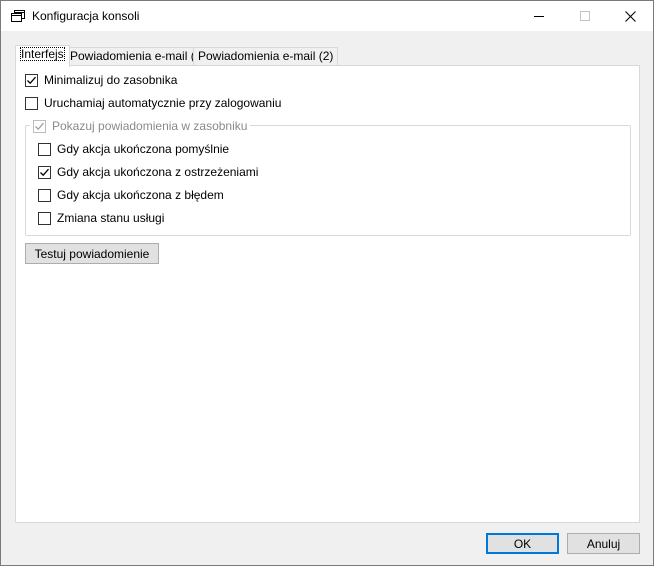 This screenshot has width=654, height=566. I want to click on tab-email-notifications-1: Powiadomienia e-mail (1), so click(138, 56).